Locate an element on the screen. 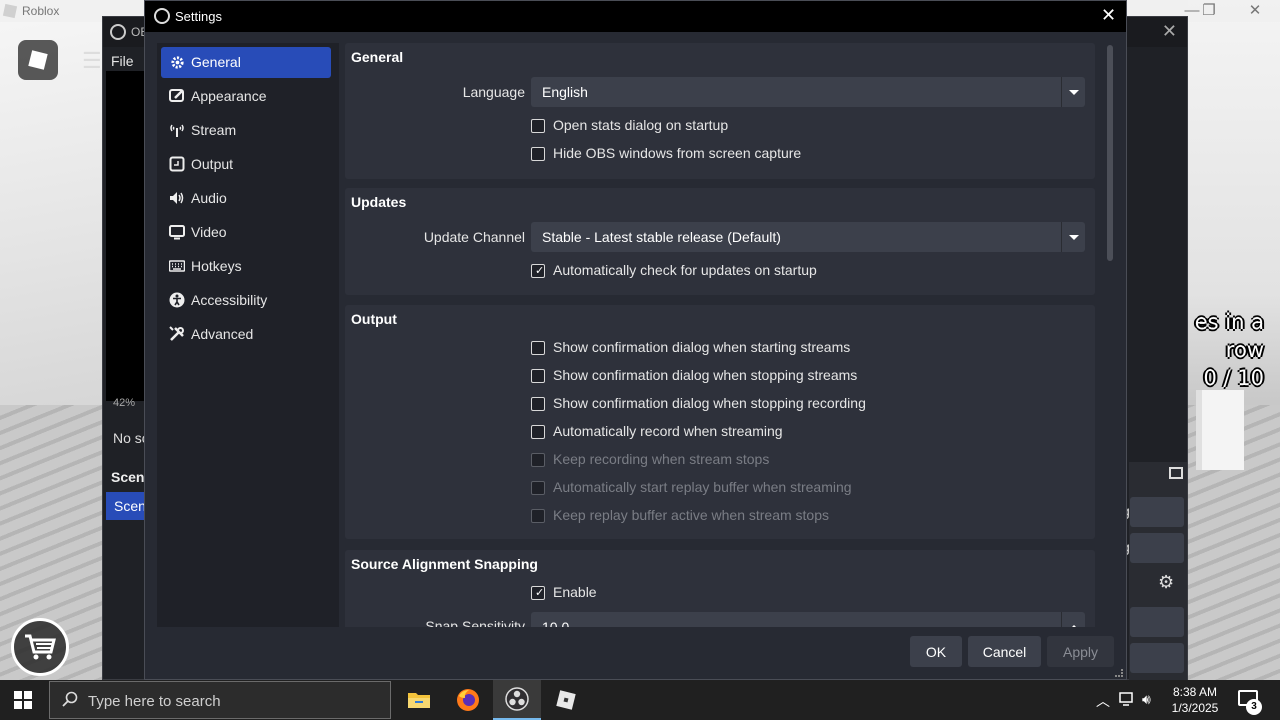 This screenshot has width=1280, height=720. language-select: English is located at coordinates (808, 92).